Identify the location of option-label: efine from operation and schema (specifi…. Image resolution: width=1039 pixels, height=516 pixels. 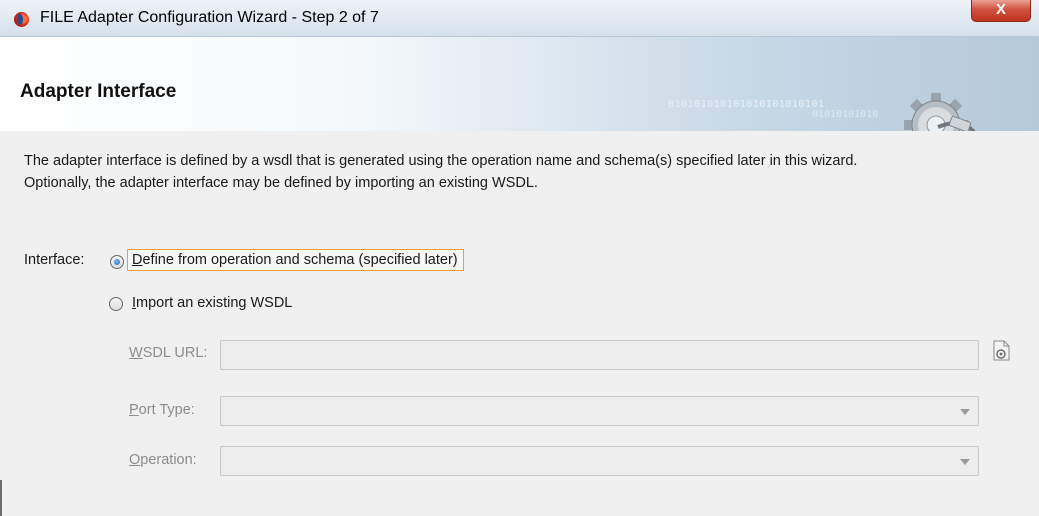
(300, 260).